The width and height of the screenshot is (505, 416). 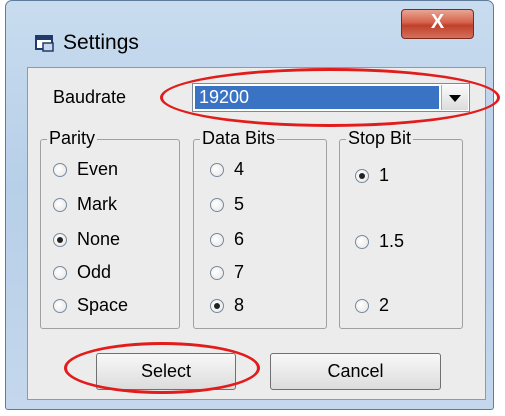 What do you see at coordinates (239, 239) in the screenshot?
I see `data-bits-6-label: 6` at bounding box center [239, 239].